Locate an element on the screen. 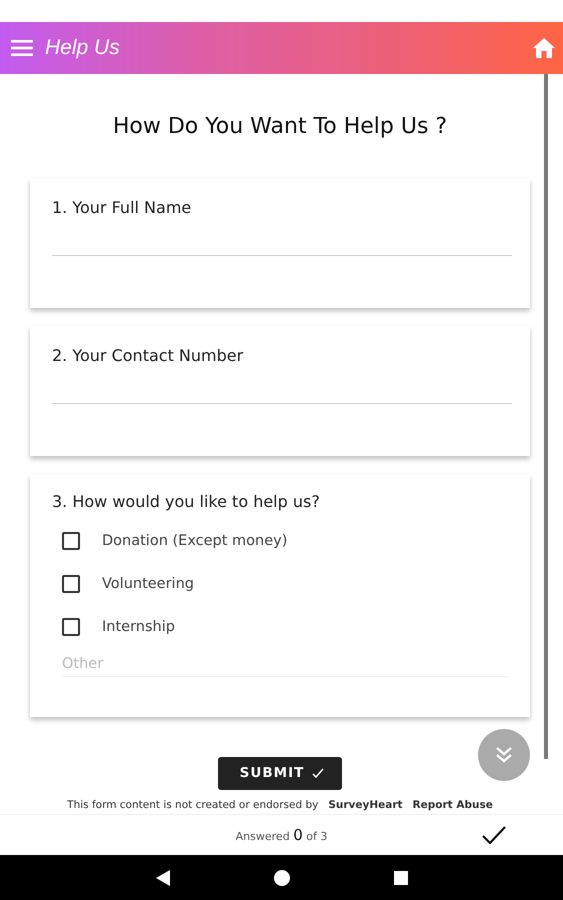 Image resolution: width=563 pixels, height=900 pixels. answered-count: Answered 0 of 3 is located at coordinates (282, 835).